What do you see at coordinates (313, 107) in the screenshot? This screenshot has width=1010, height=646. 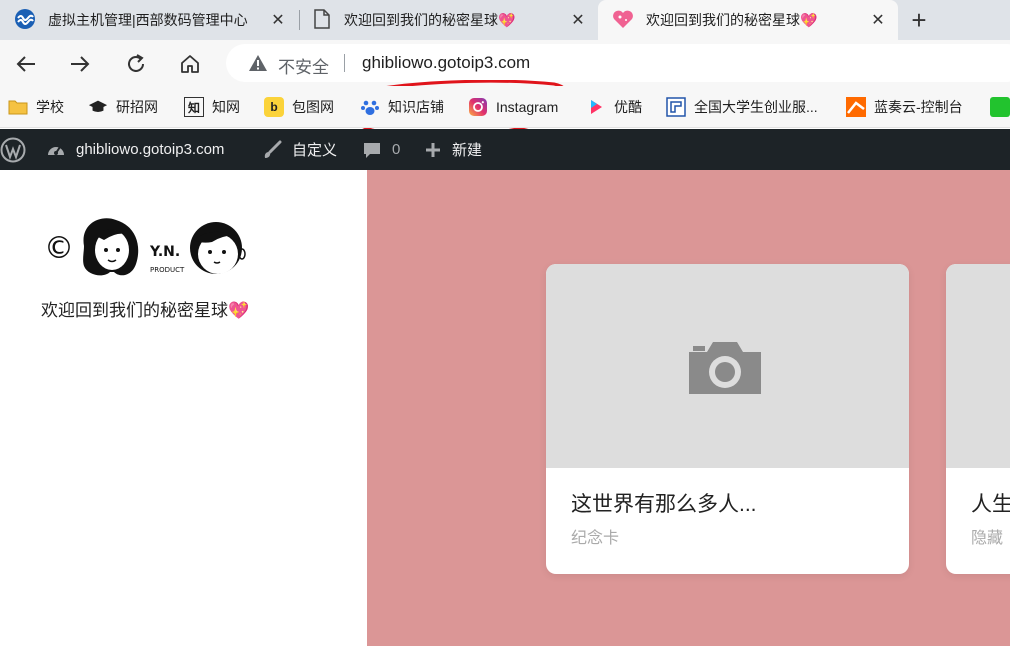 I see `bookmark-label: 包图网` at bounding box center [313, 107].